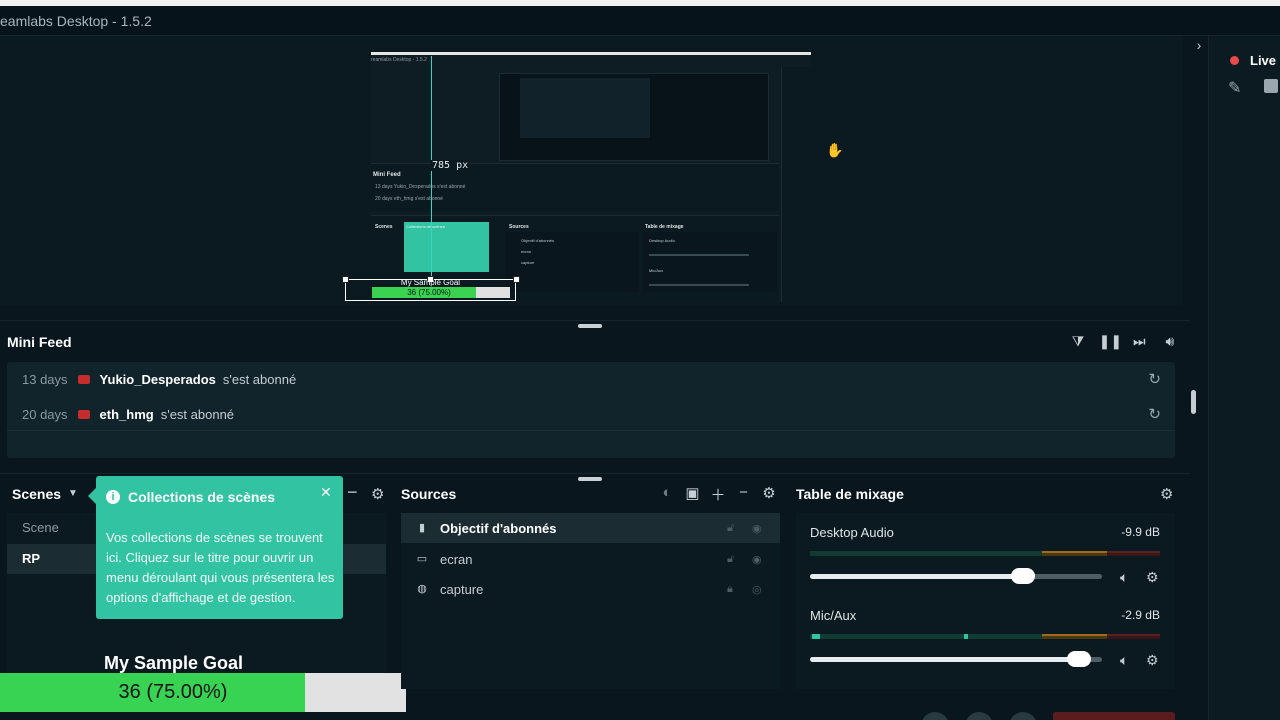 The width and height of the screenshot is (1280, 720). What do you see at coordinates (1234, 60) in the screenshot?
I see `live-status-dot` at bounding box center [1234, 60].